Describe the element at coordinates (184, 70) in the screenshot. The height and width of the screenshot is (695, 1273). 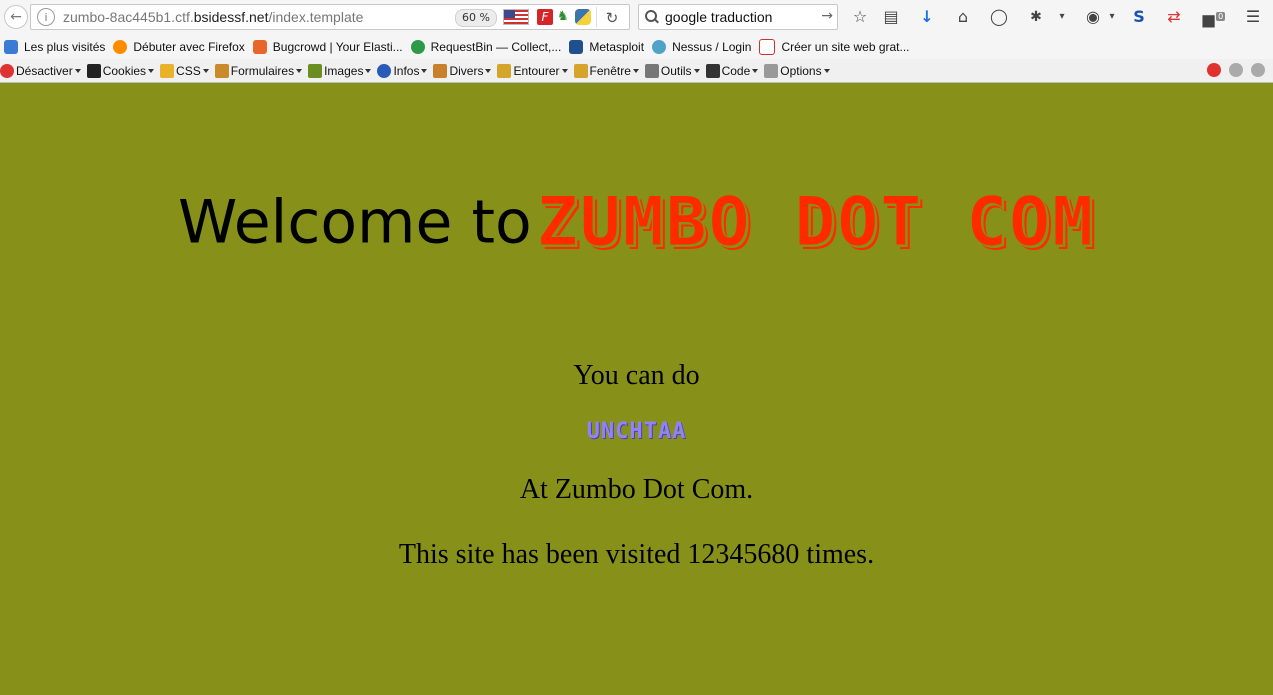
I see `devbar-css: CSS` at that location.